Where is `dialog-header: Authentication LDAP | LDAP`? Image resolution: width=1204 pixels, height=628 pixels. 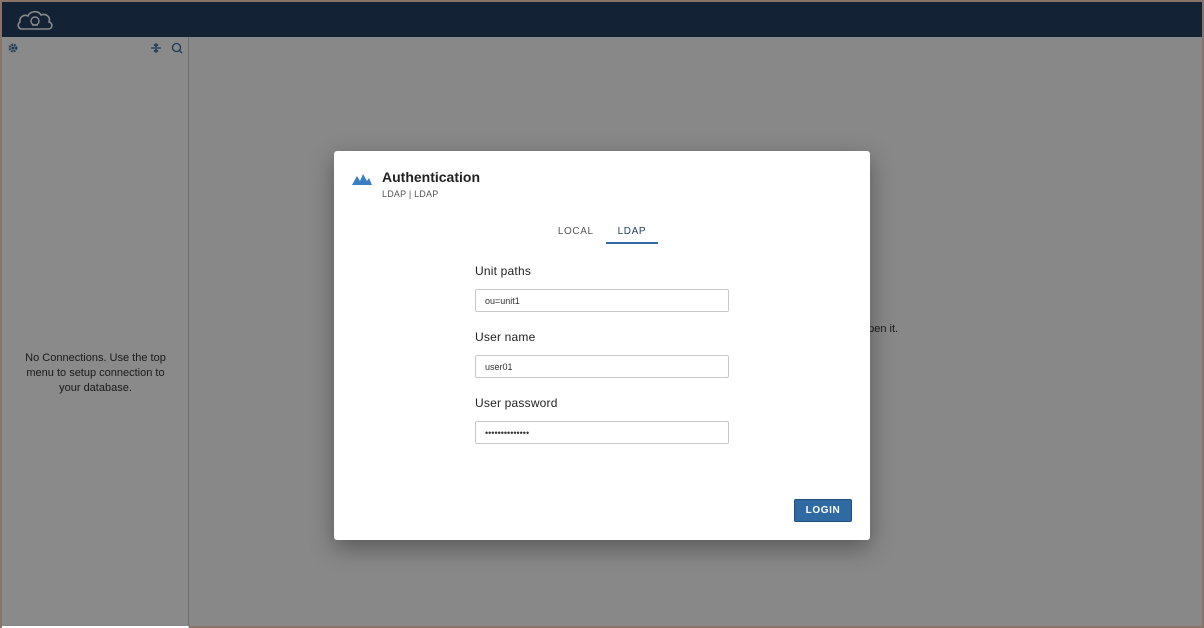
dialog-header: Authentication LDAP | LDAP is located at coordinates (416, 184).